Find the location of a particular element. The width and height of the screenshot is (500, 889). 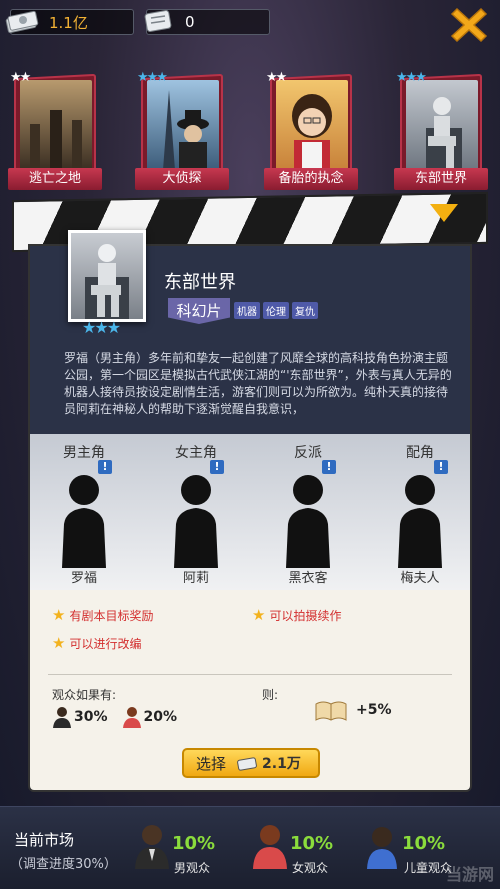

tag: 复仇 is located at coordinates (305, 310).